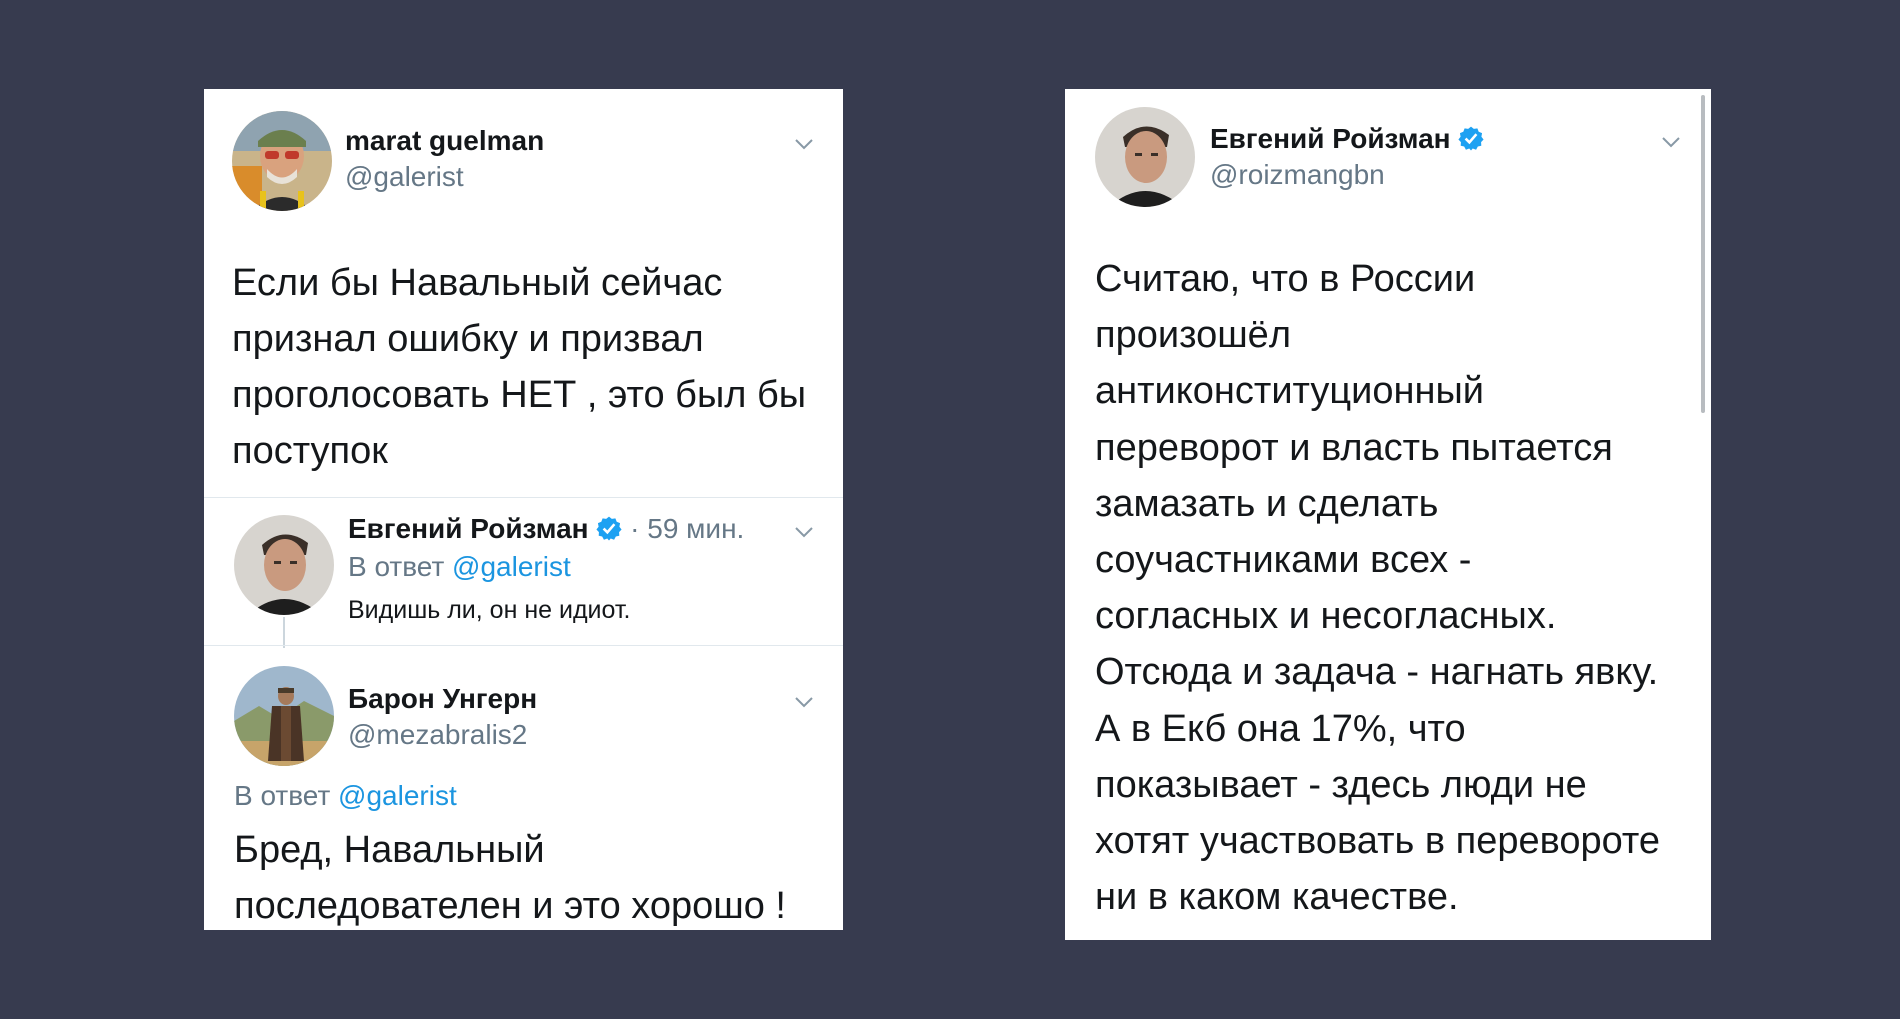  Describe the element at coordinates (389, 850) in the screenshot. I see `reply-text-line: Бред, Навальный` at that location.